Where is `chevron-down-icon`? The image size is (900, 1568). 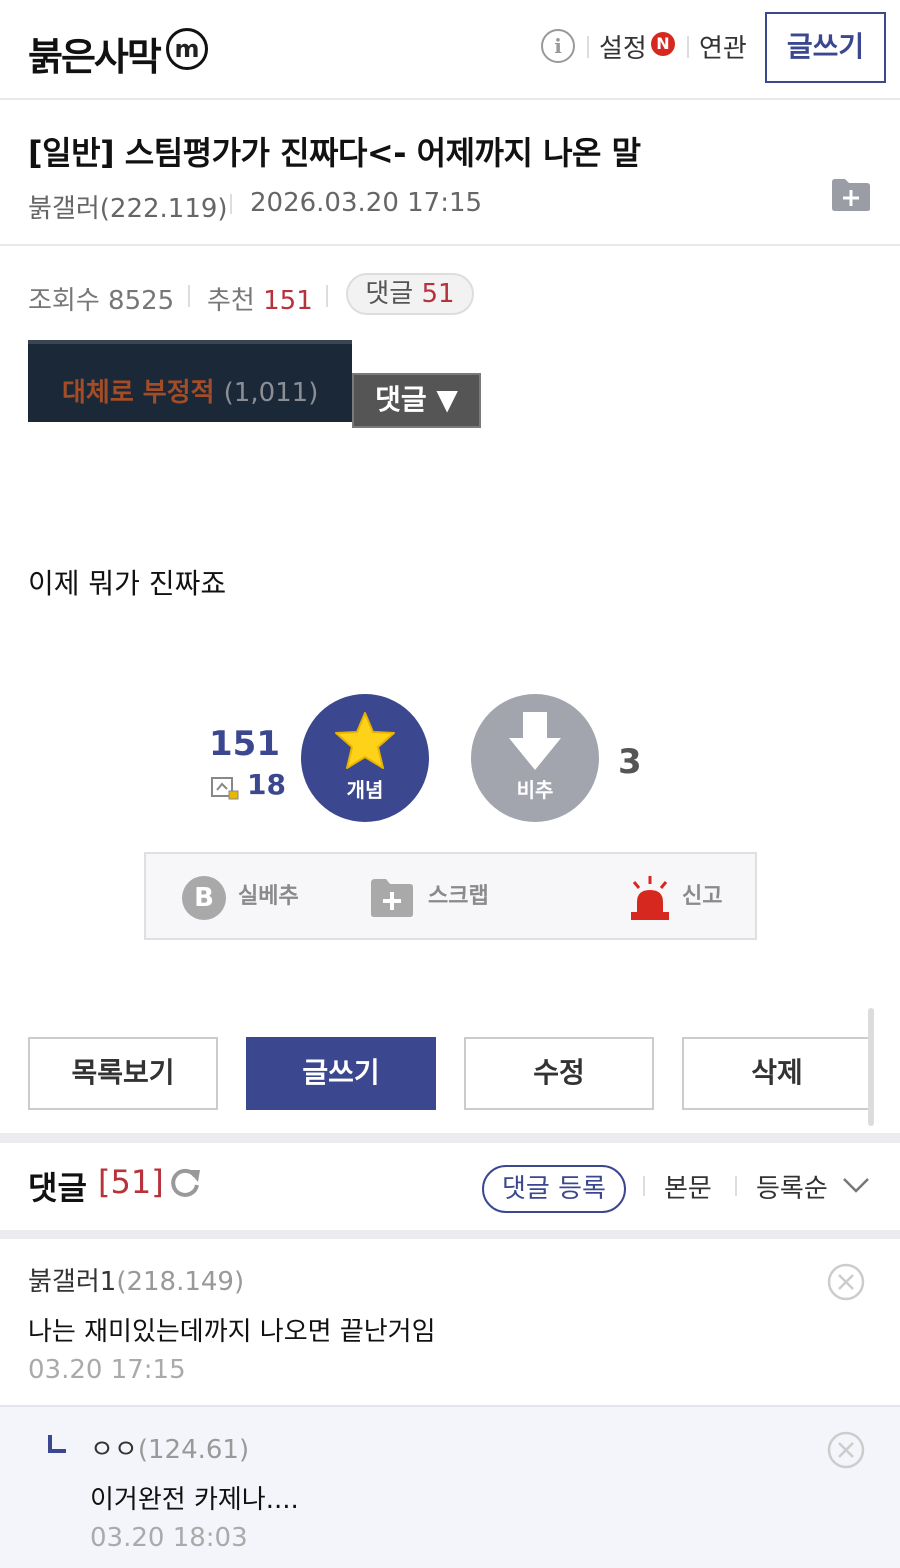 chevron-down-icon is located at coordinates (856, 1185).